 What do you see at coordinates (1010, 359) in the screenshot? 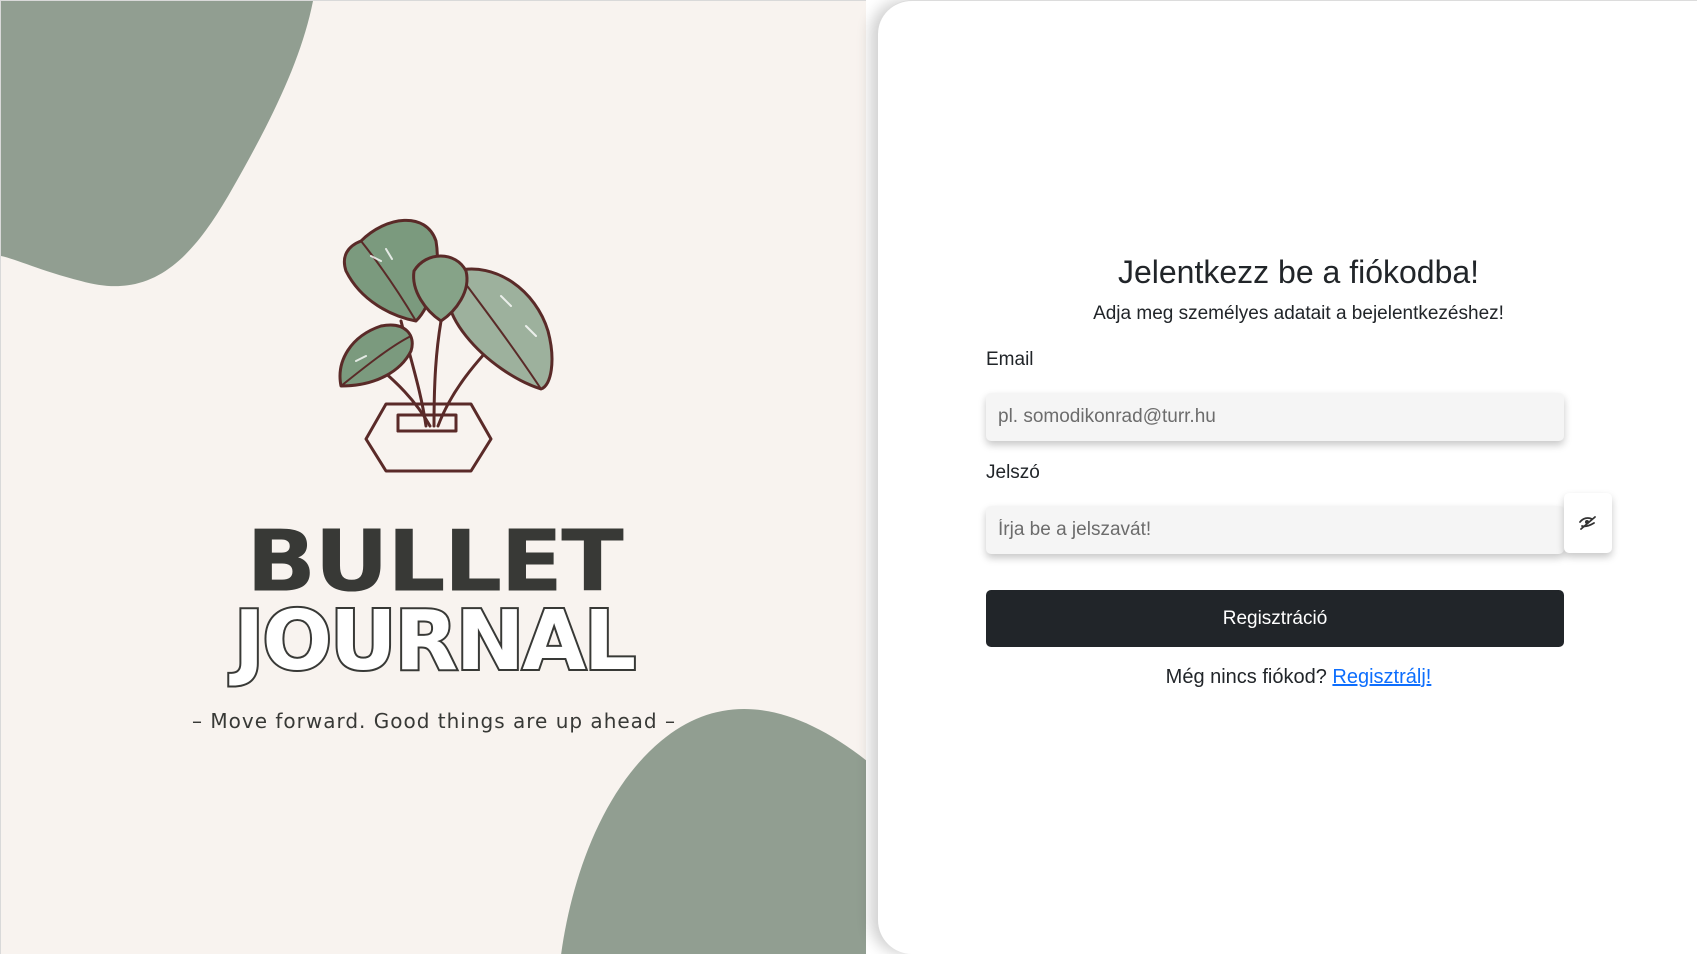
I see `email-label: Email` at bounding box center [1010, 359].